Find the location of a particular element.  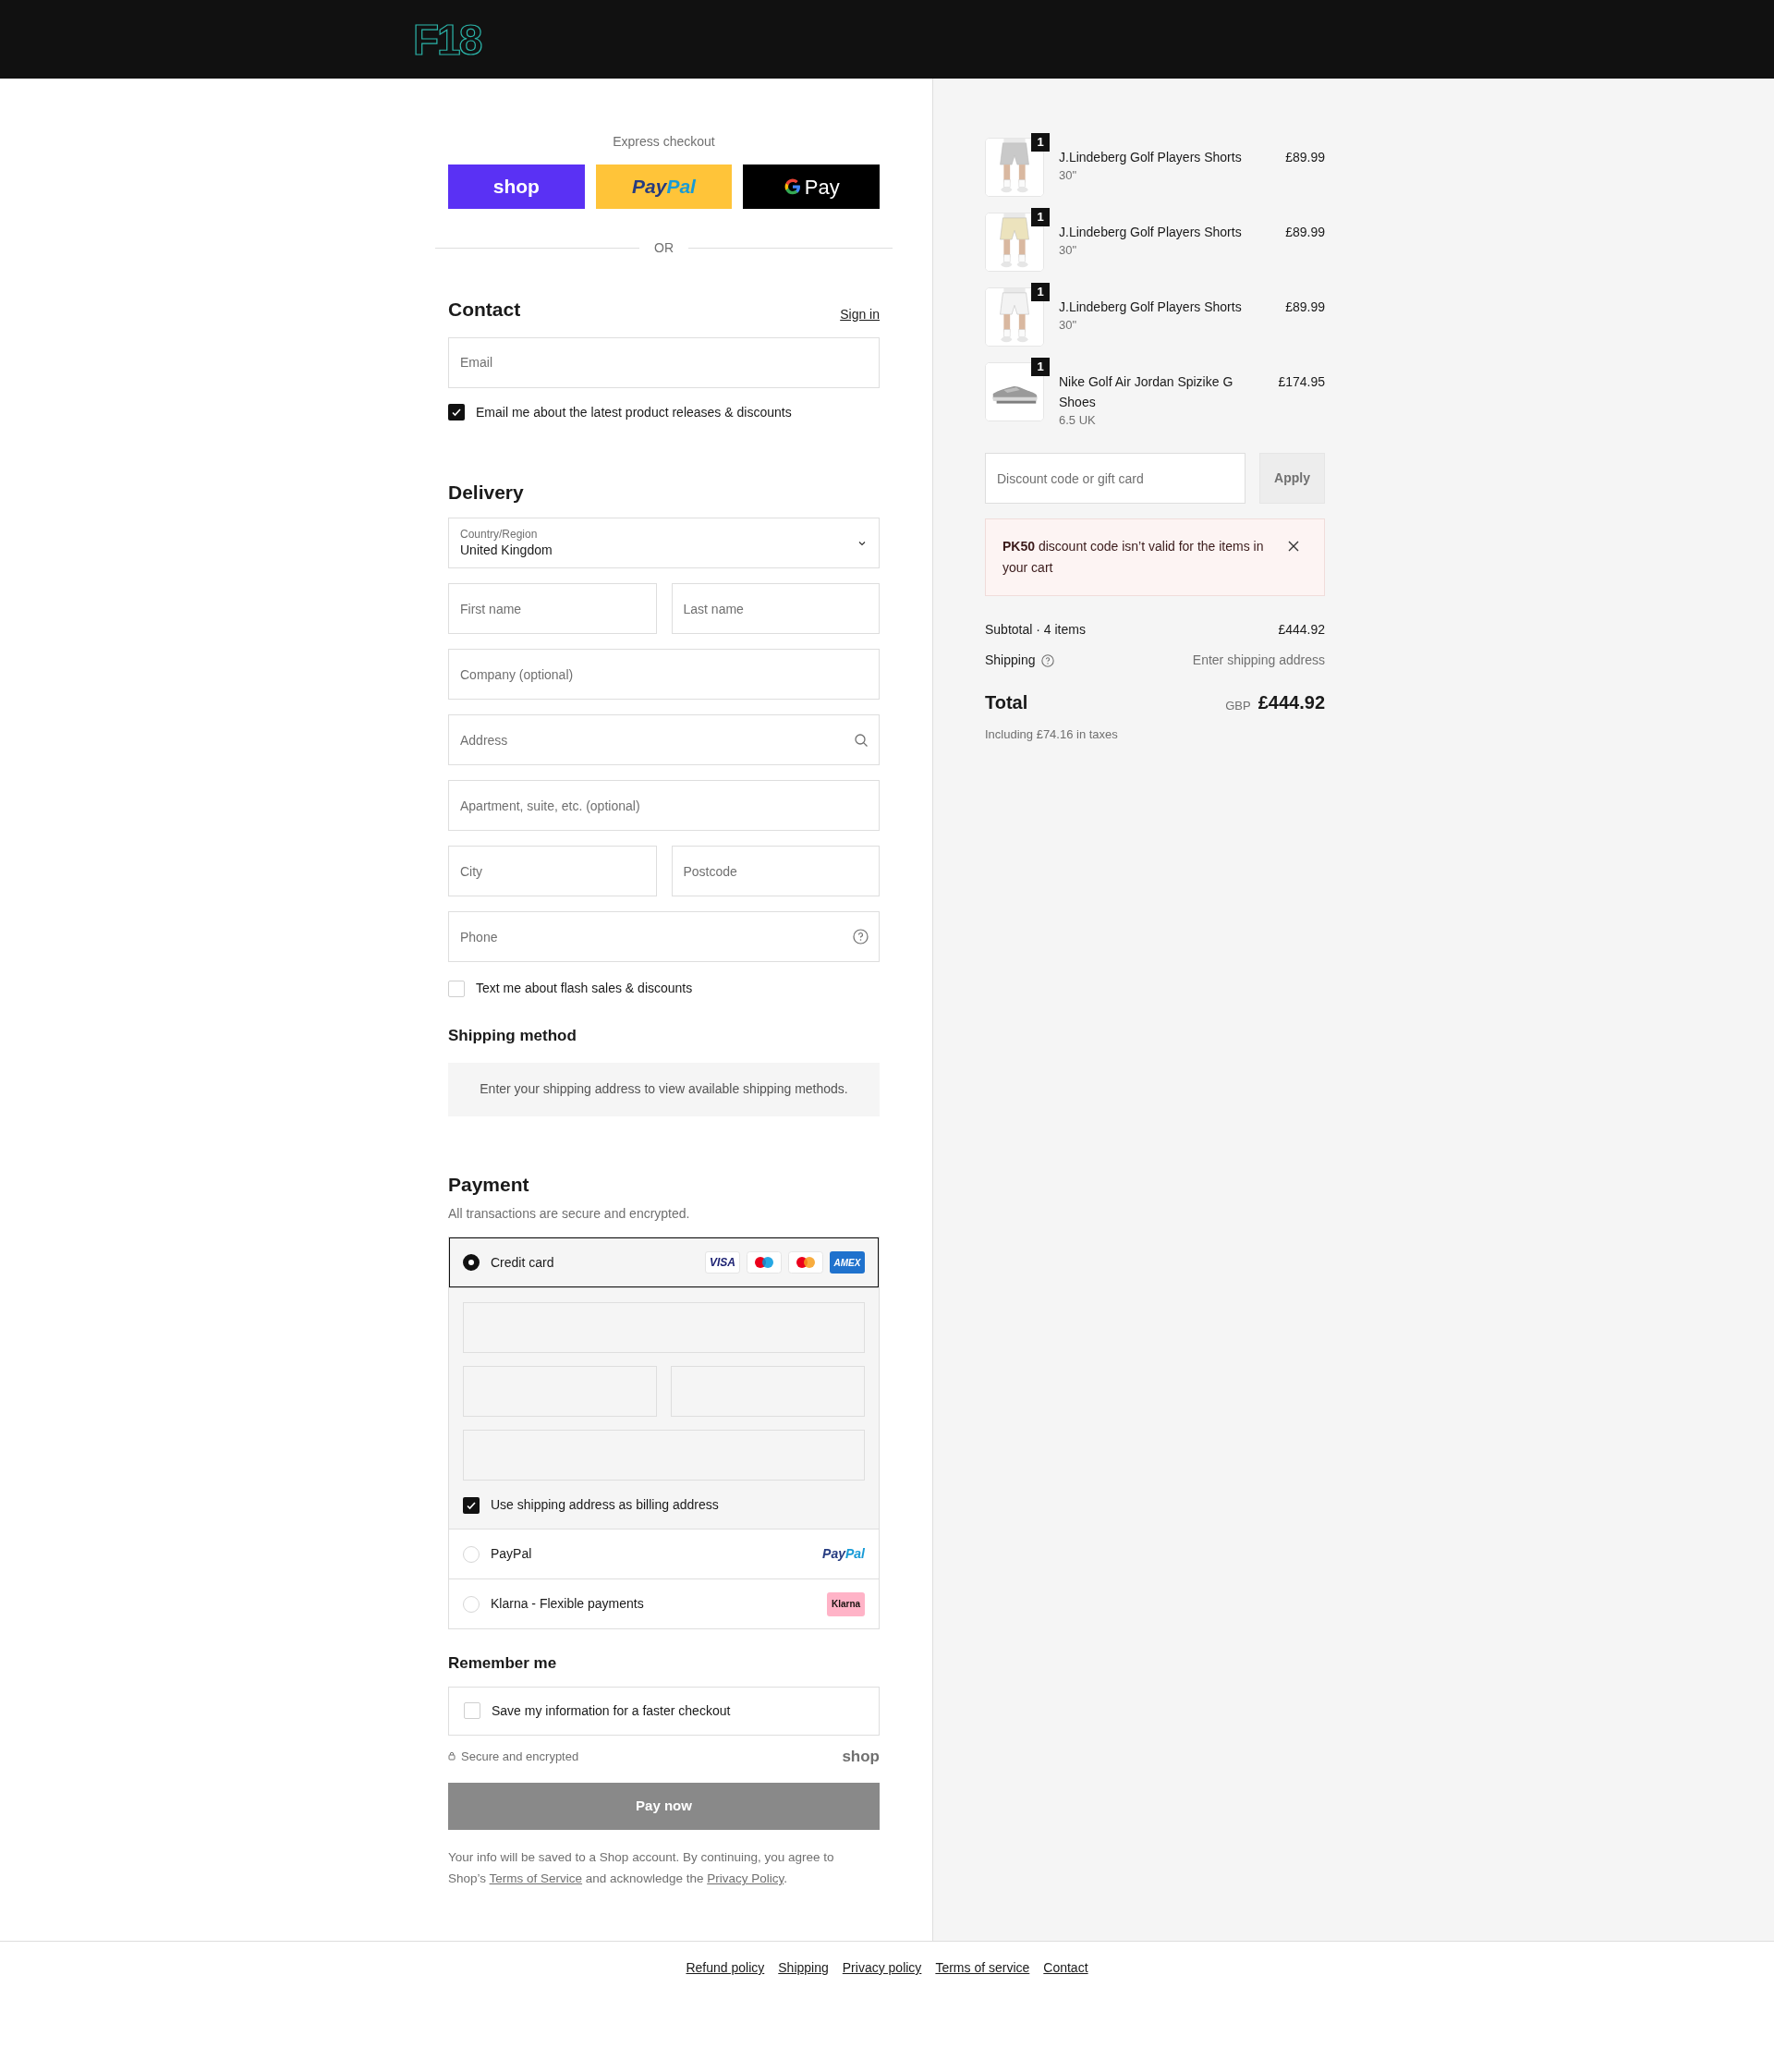

divider-label: OR is located at coordinates (664, 248).